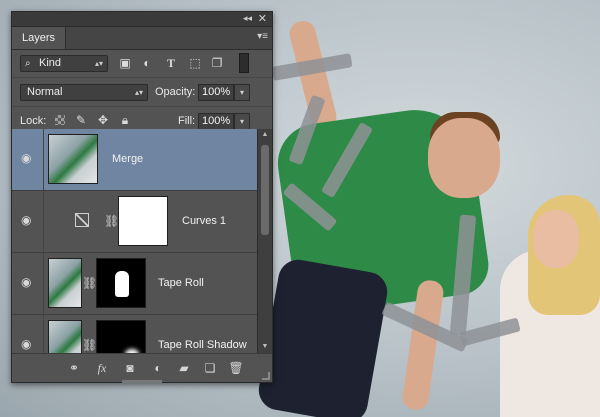 Image resolution: width=600 pixels, height=417 pixels. What do you see at coordinates (142, 381) in the screenshot?
I see `footer-scroll-indicator` at bounding box center [142, 381].